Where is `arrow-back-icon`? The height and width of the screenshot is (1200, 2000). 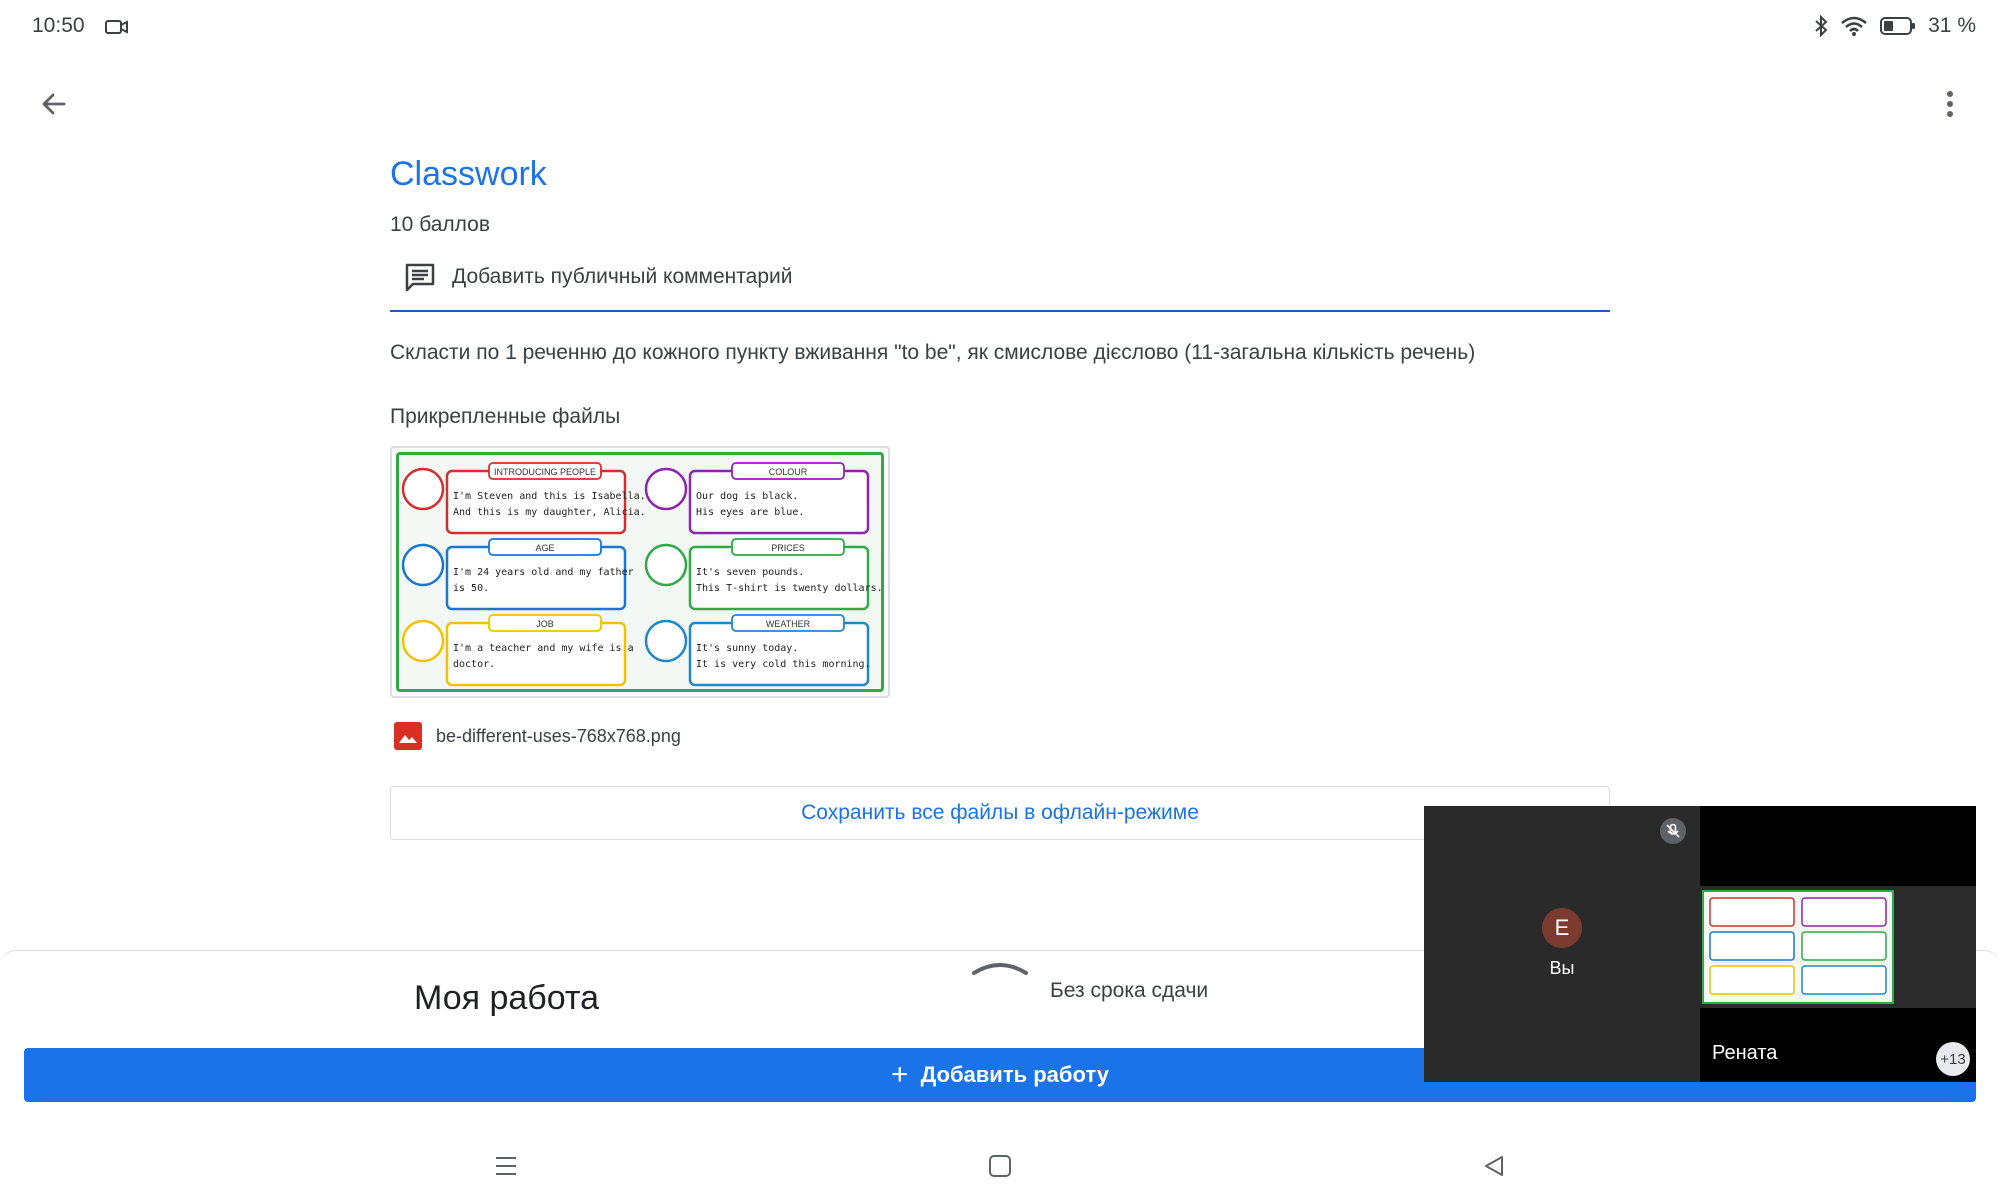
arrow-back-icon is located at coordinates (54, 104).